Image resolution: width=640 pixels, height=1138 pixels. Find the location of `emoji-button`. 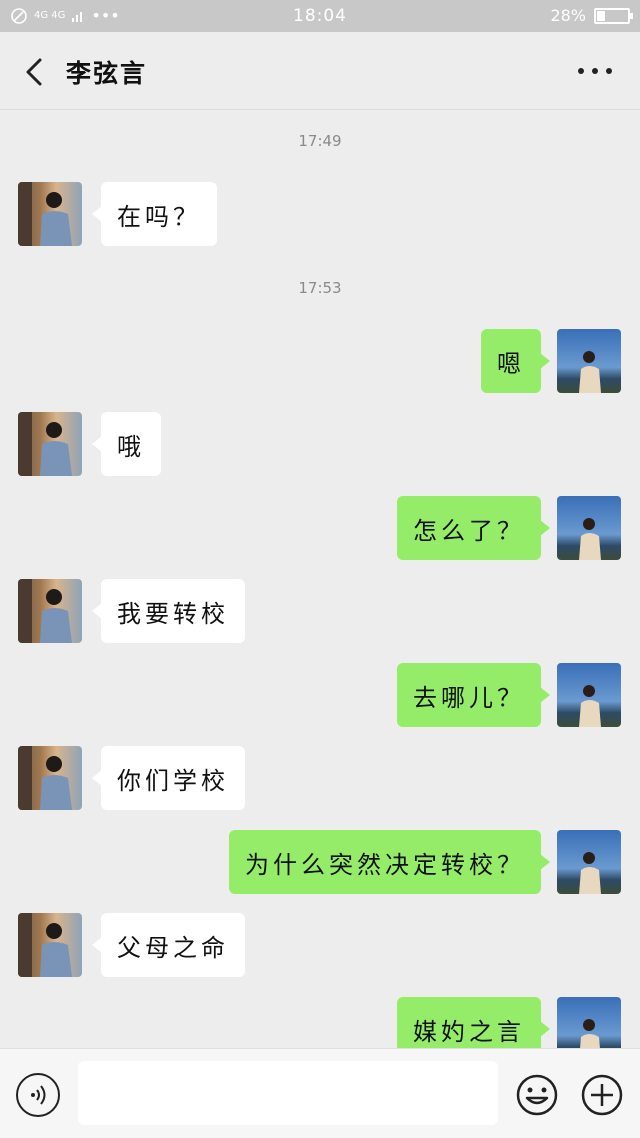

emoji-button is located at coordinates (537, 1095).